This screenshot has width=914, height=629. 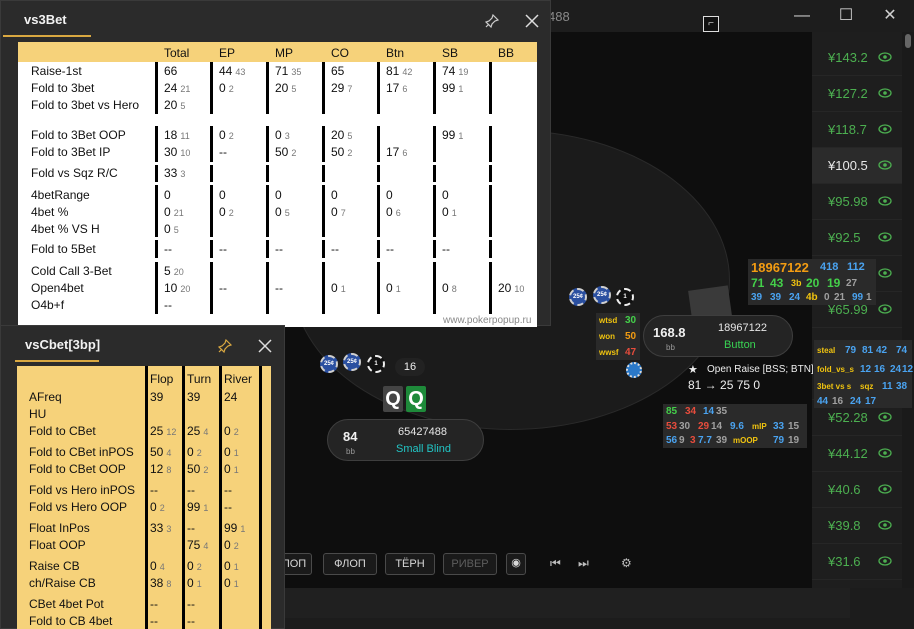 What do you see at coordinates (172, 71) in the screenshot?
I see `stat-value: 66` at bounding box center [172, 71].